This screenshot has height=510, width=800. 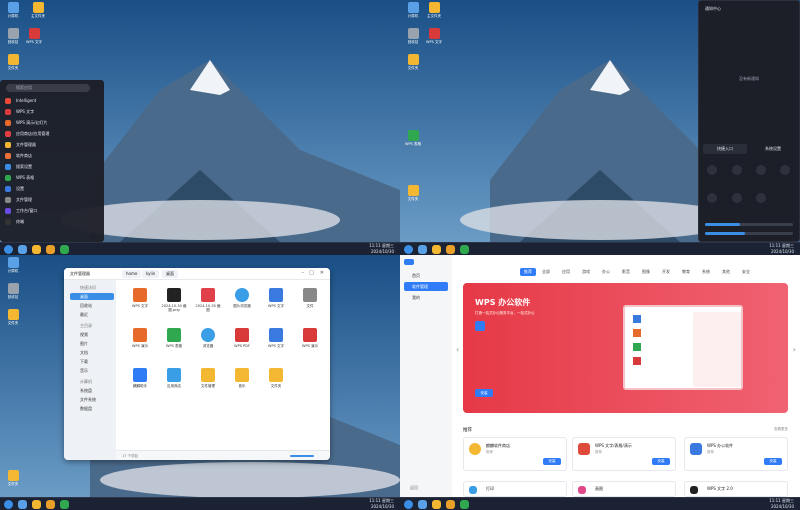 What do you see at coordinates (794, 349) in the screenshot?
I see `carousel-next-icon: ›` at bounding box center [794, 349].